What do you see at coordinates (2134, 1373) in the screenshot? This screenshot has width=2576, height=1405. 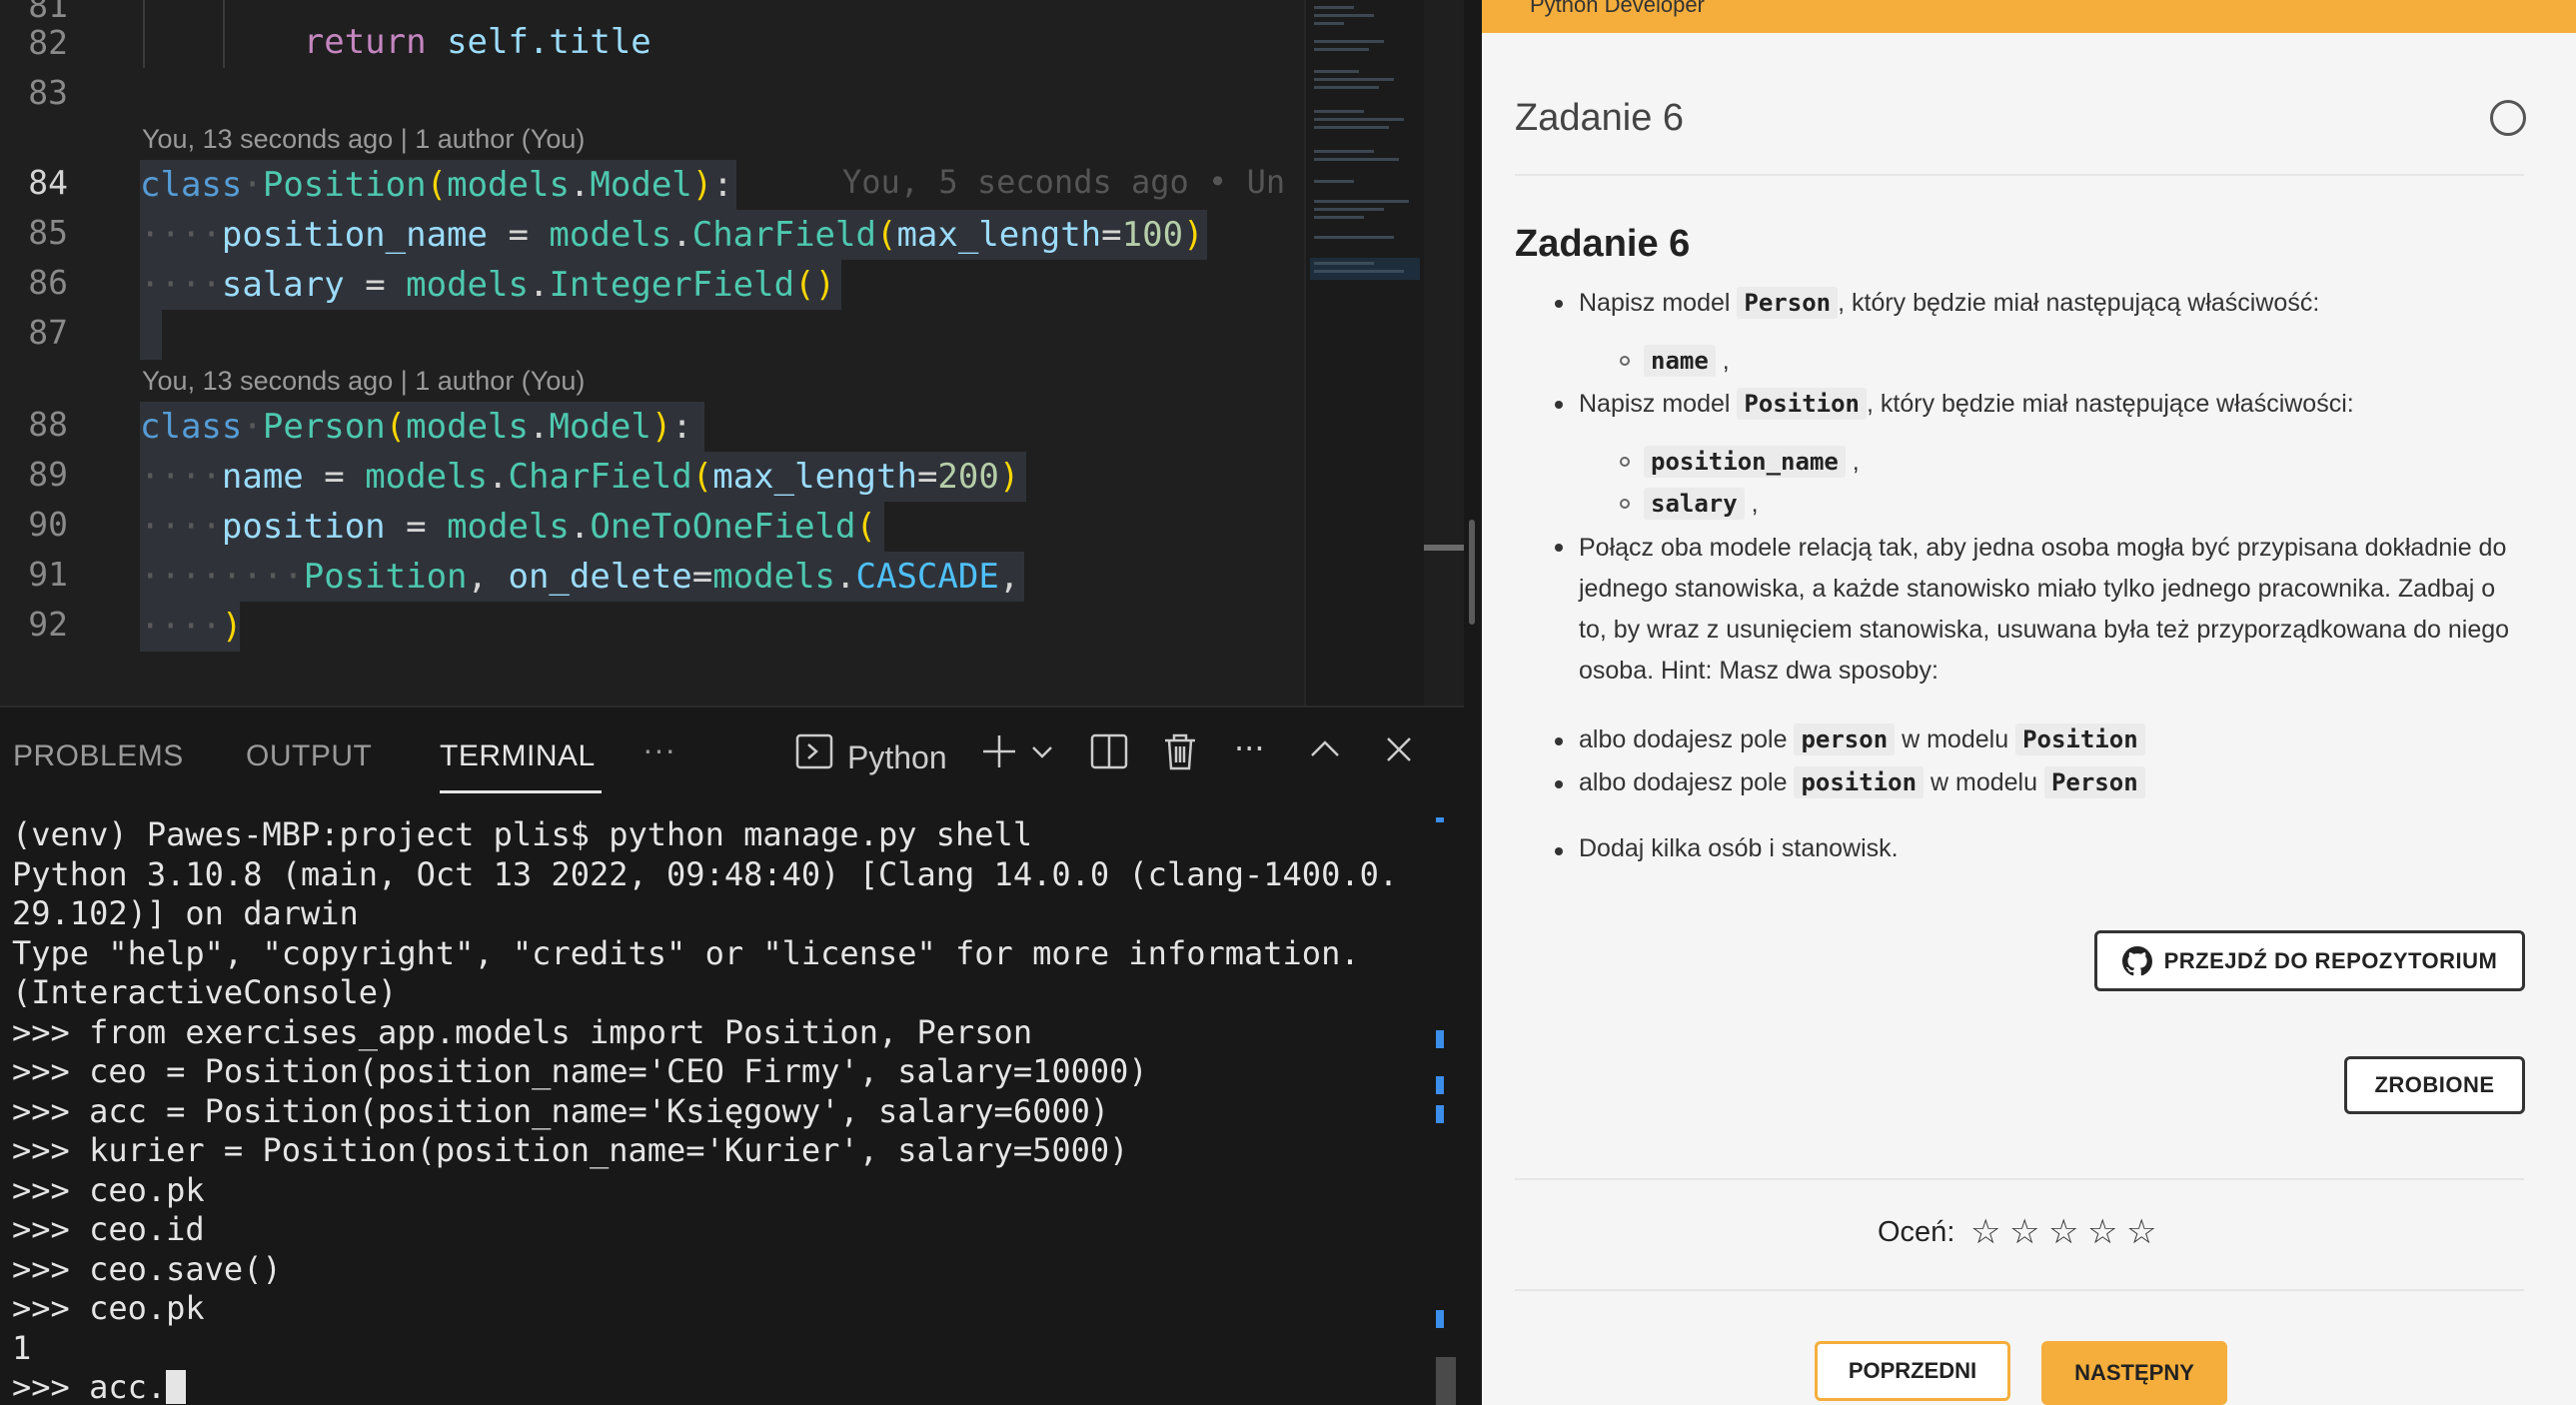 I see `next-button: NASTĘPNY` at bounding box center [2134, 1373].